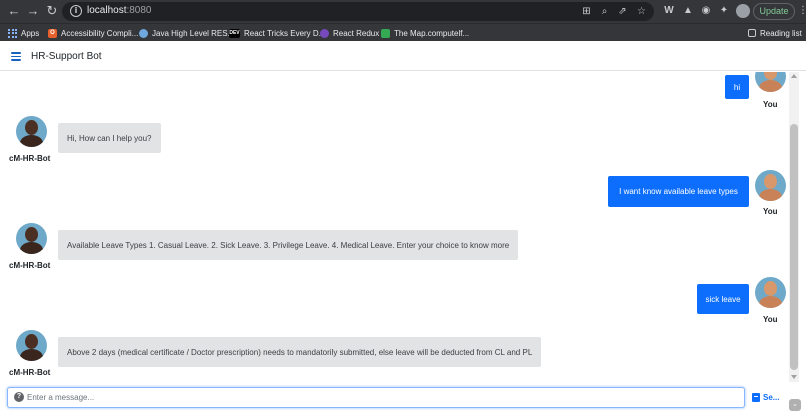  Describe the element at coordinates (324, 33) in the screenshot. I see `redux-favicon` at that location.